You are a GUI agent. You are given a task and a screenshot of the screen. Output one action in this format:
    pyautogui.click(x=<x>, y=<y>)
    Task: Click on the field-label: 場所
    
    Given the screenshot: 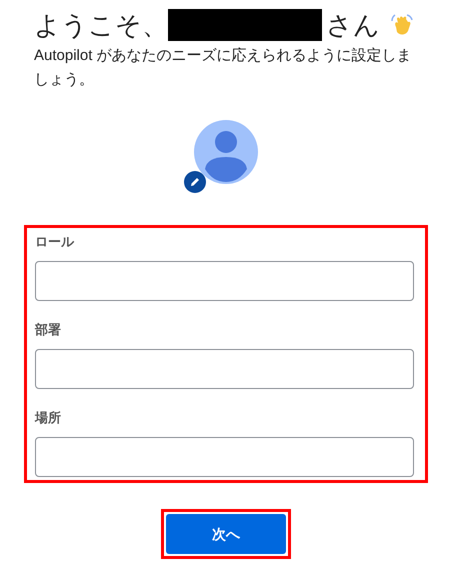 What is the action you would take?
    pyautogui.click(x=48, y=418)
    